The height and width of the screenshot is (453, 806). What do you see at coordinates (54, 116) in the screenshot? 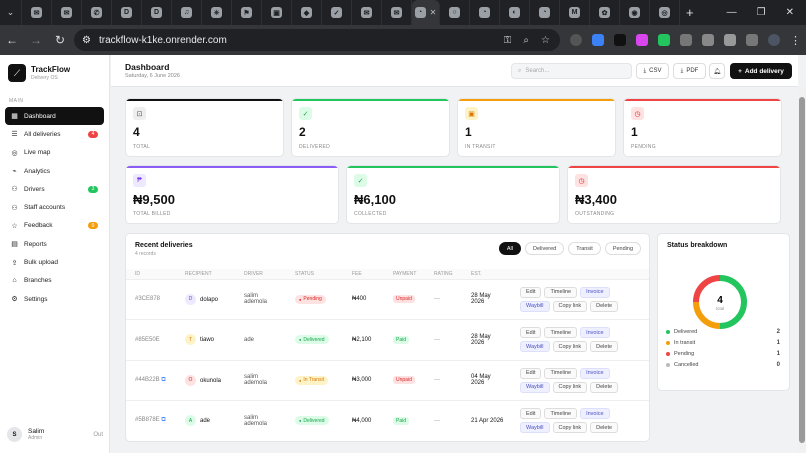
I see `sidebar-item-dashboard: ▦ Dashboard` at bounding box center [54, 116].